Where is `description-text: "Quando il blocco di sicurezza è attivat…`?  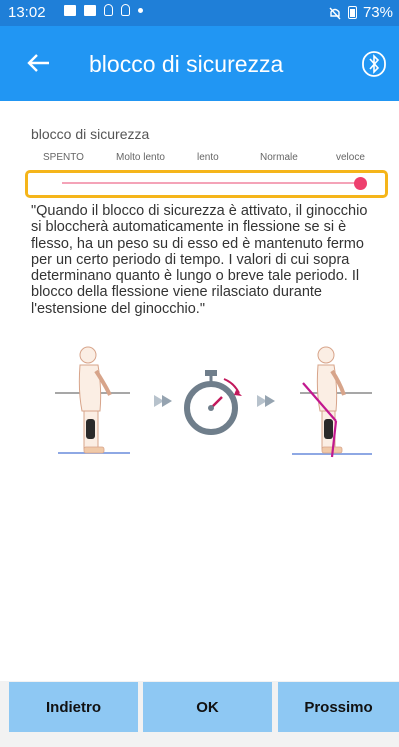
description-text: "Quando il blocco di sicurezza è attivat… is located at coordinates (199, 260).